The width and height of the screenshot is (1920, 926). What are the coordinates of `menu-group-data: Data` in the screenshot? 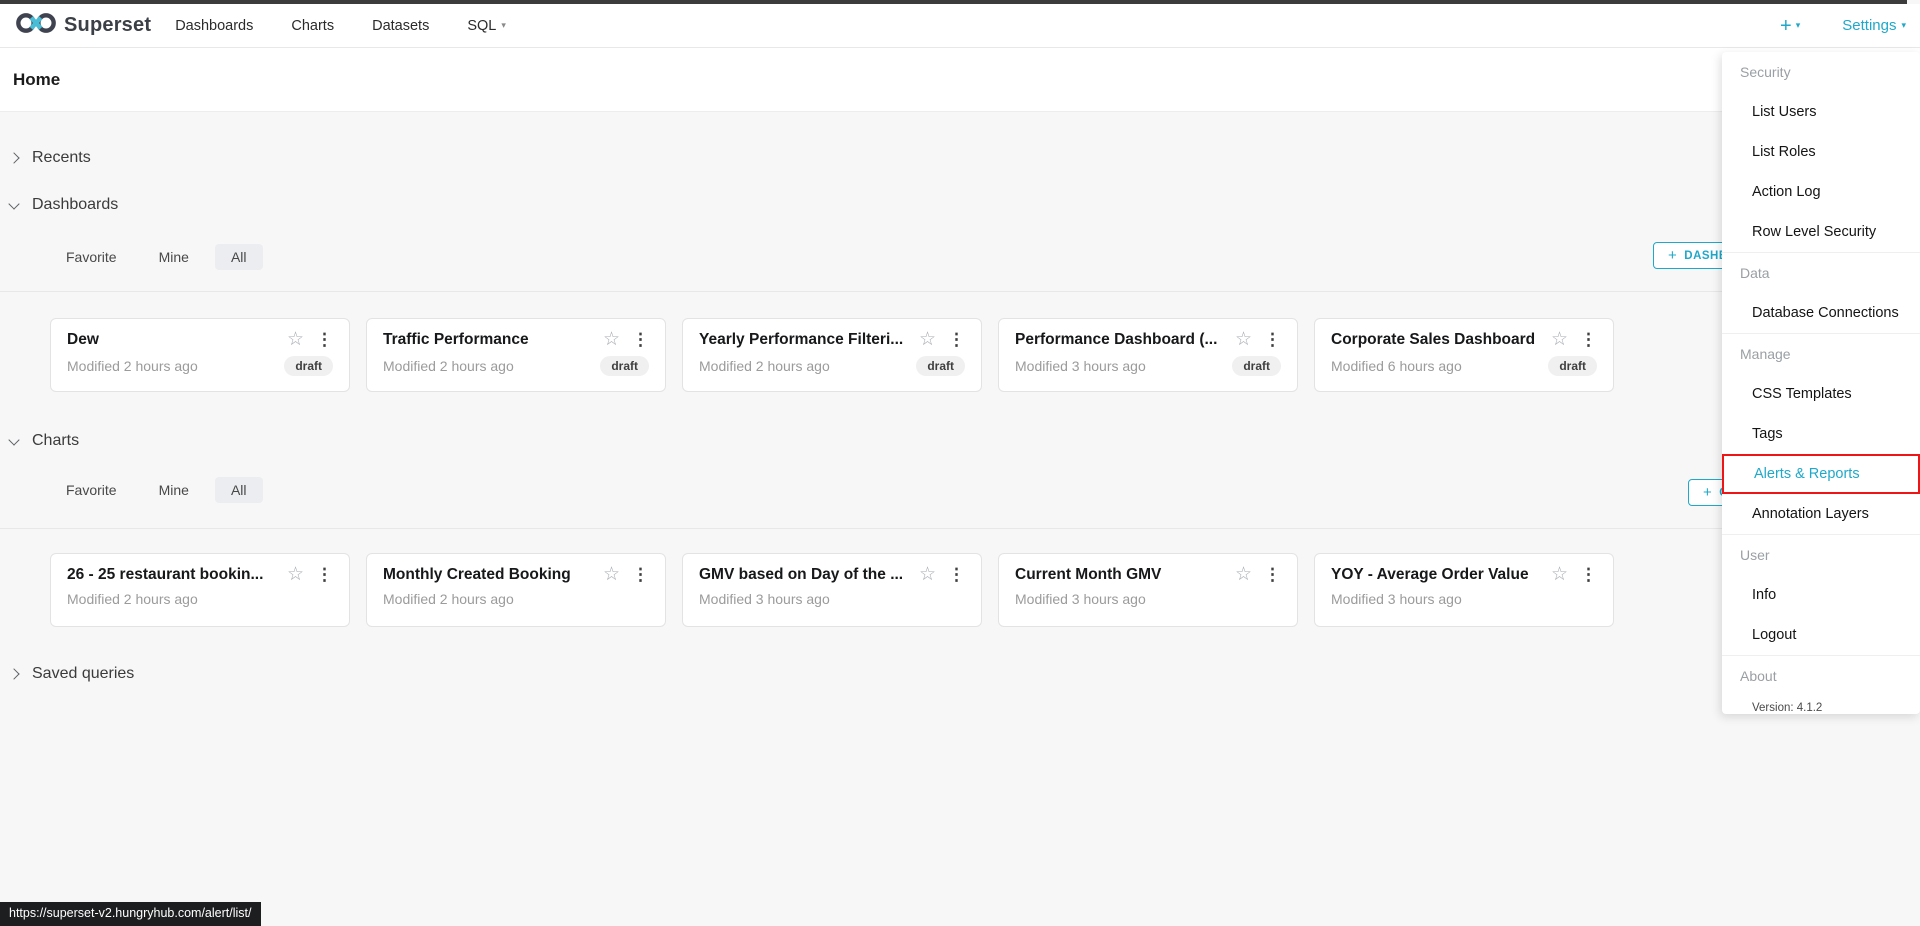 It's located at (1755, 273).